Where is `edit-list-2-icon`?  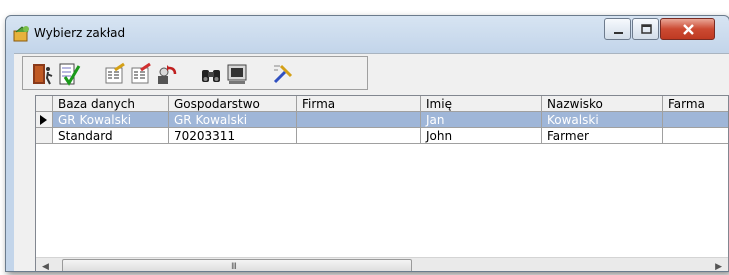
edit-list-2-icon is located at coordinates (141, 74).